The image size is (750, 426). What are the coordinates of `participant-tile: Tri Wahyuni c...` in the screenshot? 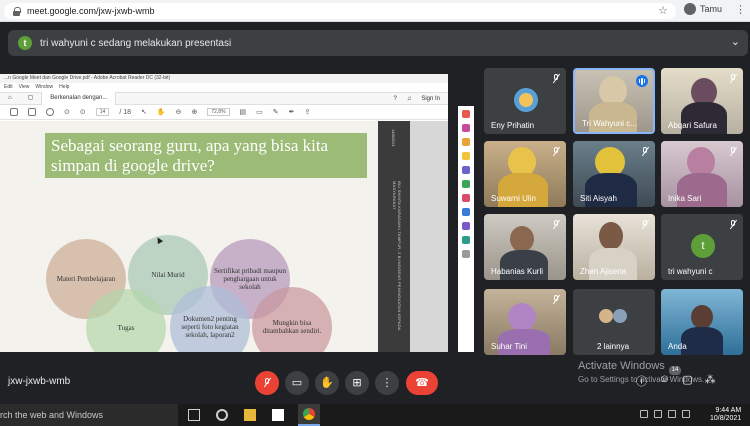 It's located at (614, 101).